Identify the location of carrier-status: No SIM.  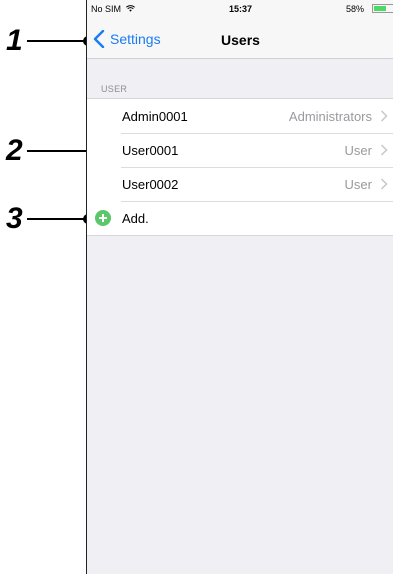
(113, 9).